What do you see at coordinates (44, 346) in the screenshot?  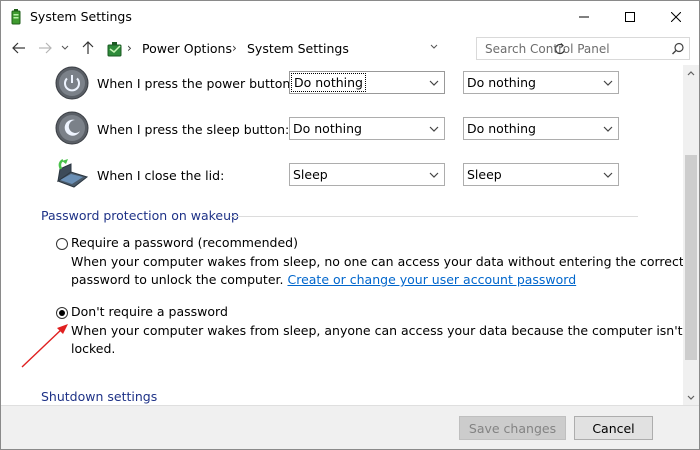 I see `annotation-arrow-icon` at bounding box center [44, 346].